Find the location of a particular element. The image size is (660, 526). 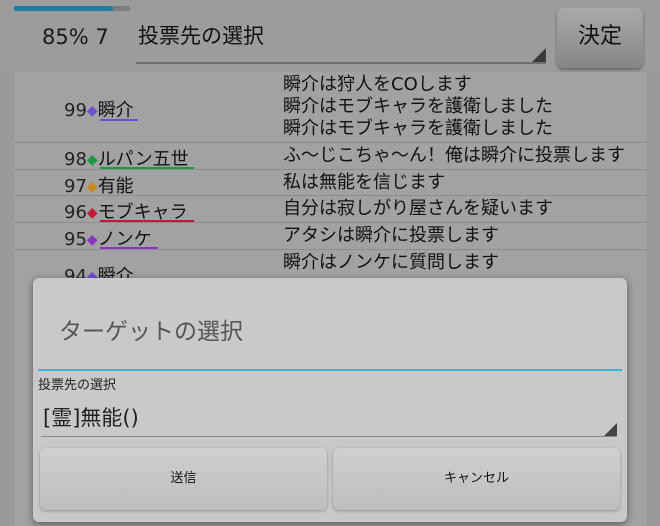

speaker-number: 99 is located at coordinates (75, 110).